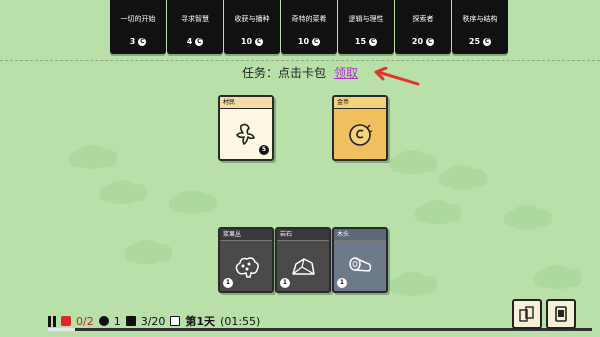 Image resolution: width=600 pixels, height=337 pixels. I want to click on pack-name: 收获与播种, so click(252, 19).